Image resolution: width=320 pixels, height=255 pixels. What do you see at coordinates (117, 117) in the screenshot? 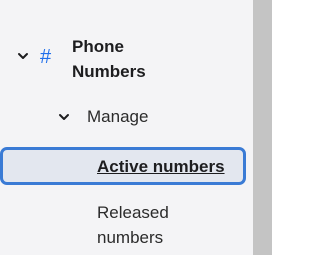
I see `group-label-manage: Manage` at bounding box center [117, 117].